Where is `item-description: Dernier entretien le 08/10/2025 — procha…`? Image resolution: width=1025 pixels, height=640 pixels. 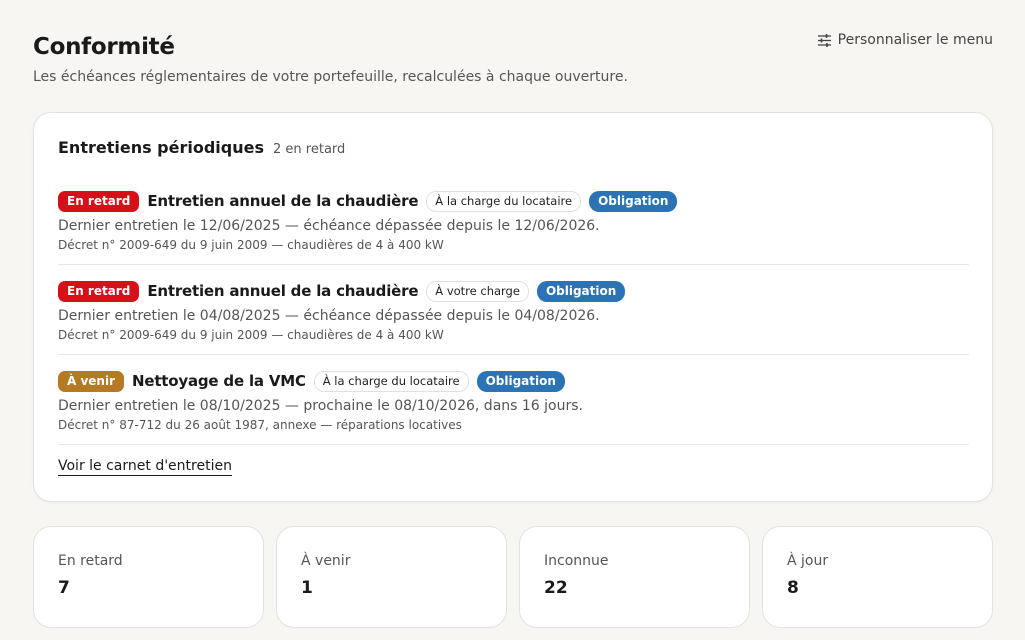 item-description: Dernier entretien le 08/10/2025 — procha… is located at coordinates (320, 406).